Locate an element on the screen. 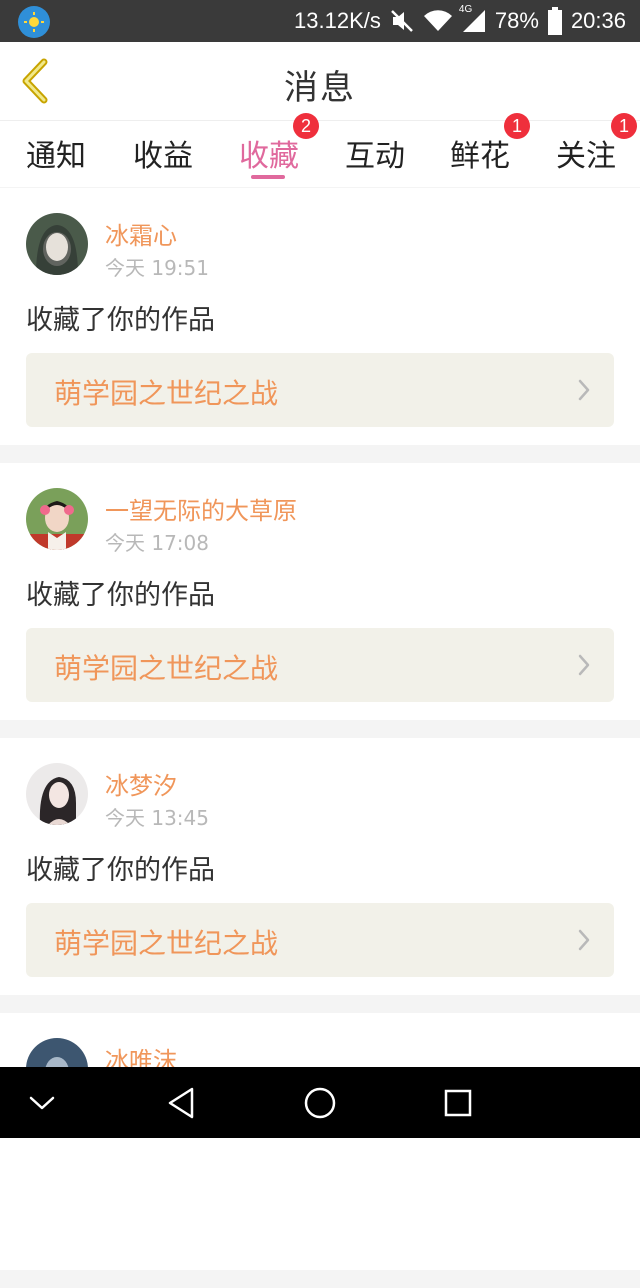 The height and width of the screenshot is (1288, 640). username: 一望无际的大草原 is located at coordinates (201, 508).